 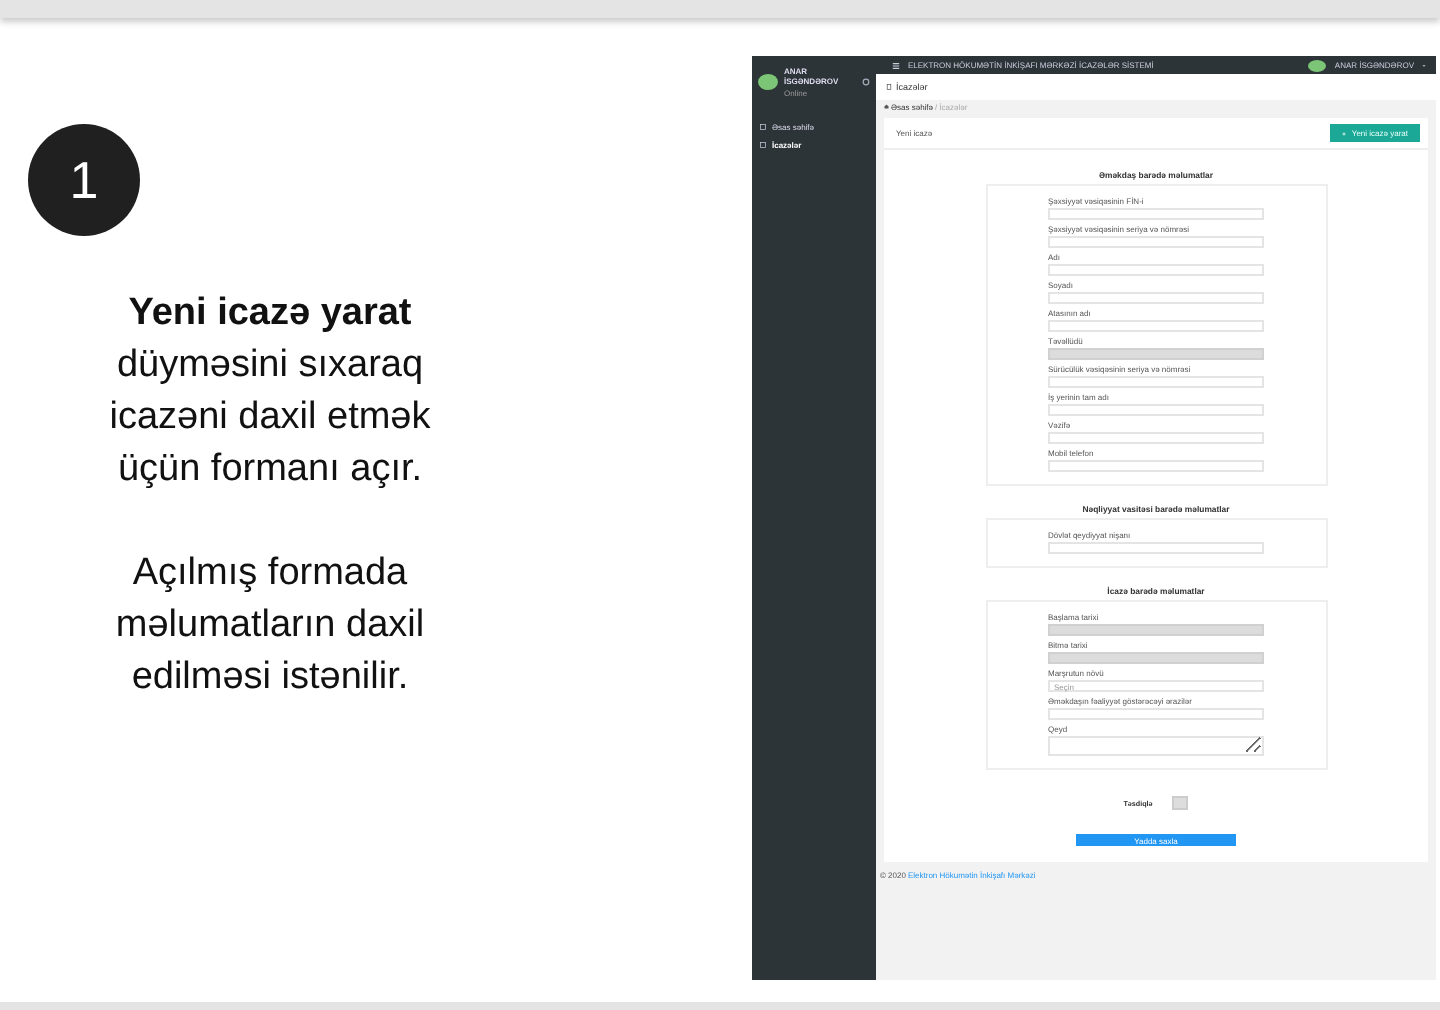 What do you see at coordinates (889, 87) in the screenshot?
I see `document-icon` at bounding box center [889, 87].